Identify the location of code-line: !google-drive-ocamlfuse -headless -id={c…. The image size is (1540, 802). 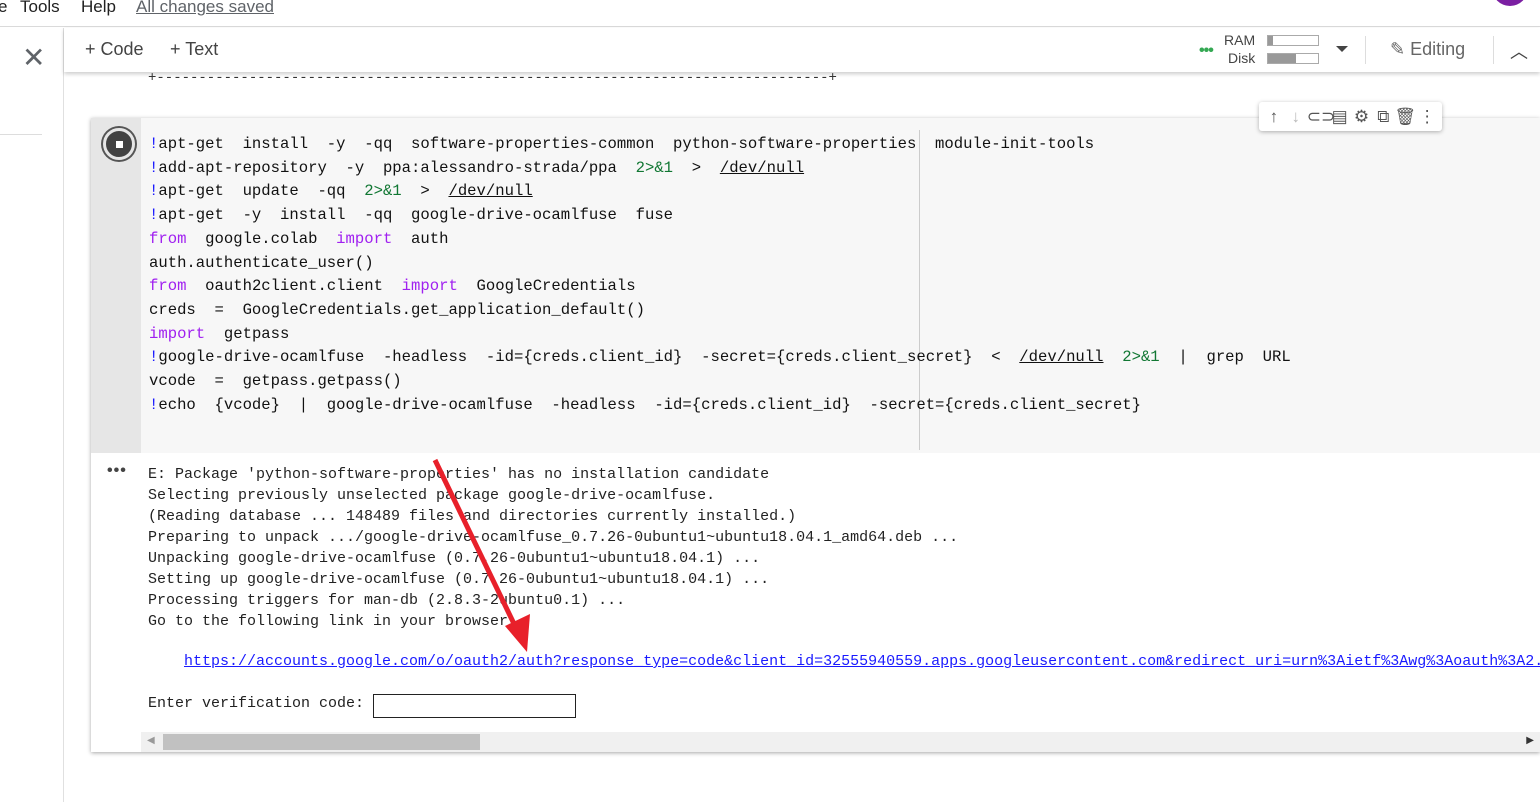
(720, 358).